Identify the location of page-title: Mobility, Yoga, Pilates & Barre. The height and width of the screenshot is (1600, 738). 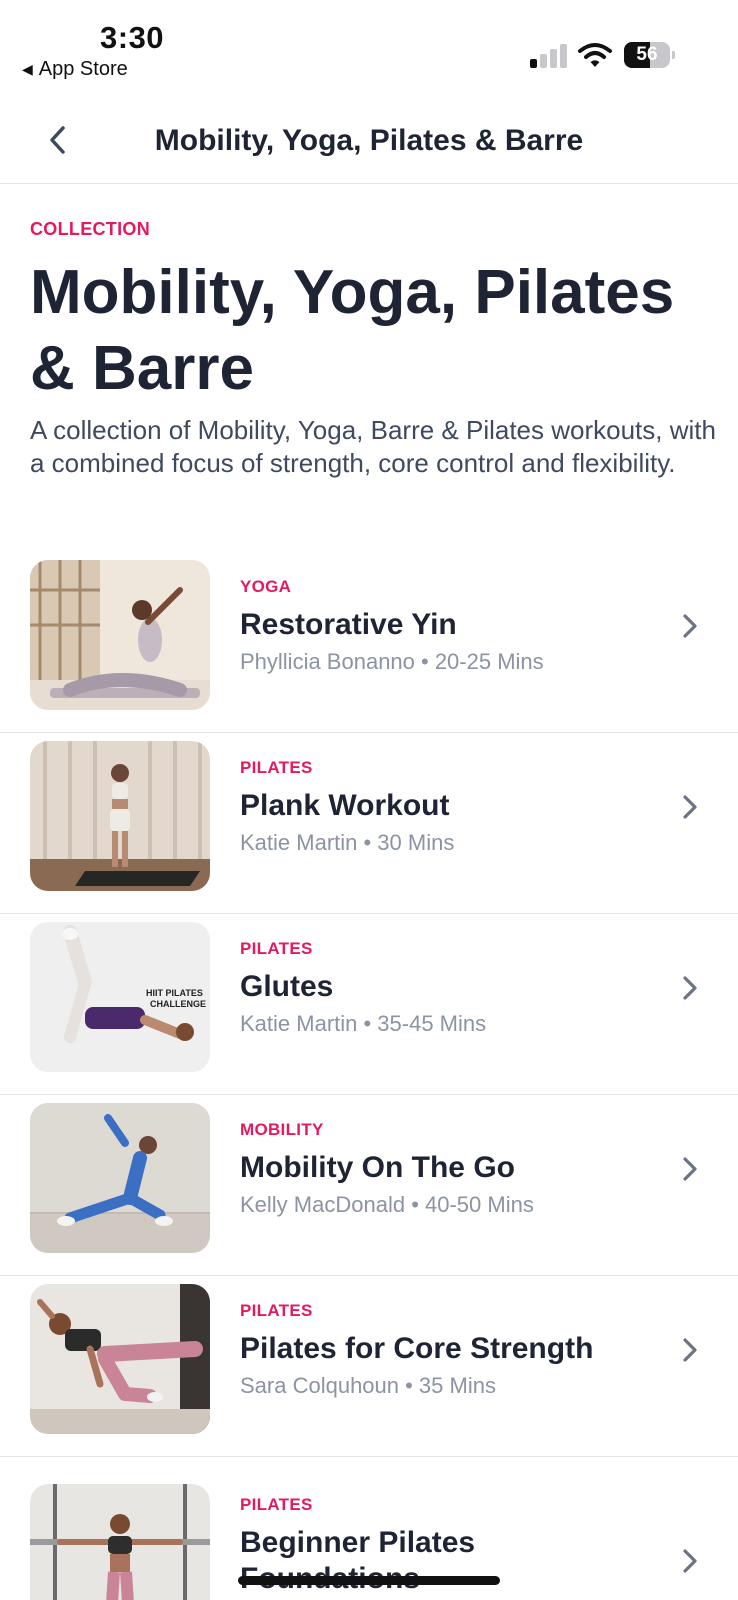
(352, 330).